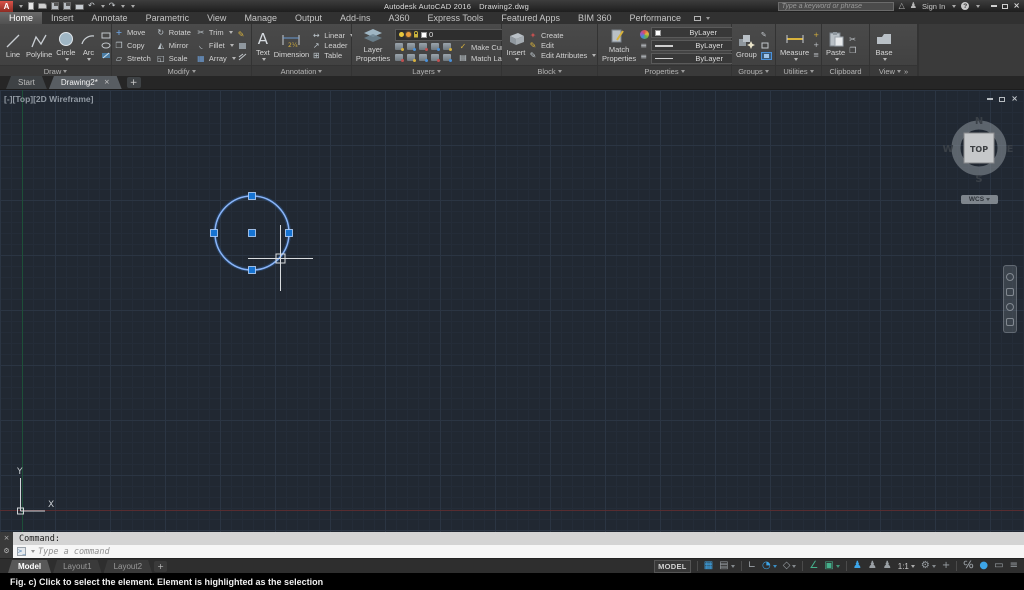 This screenshot has height=590, width=1024. Describe the element at coordinates (6, 551) in the screenshot. I see `command-customize-icon: ⚙` at that location.